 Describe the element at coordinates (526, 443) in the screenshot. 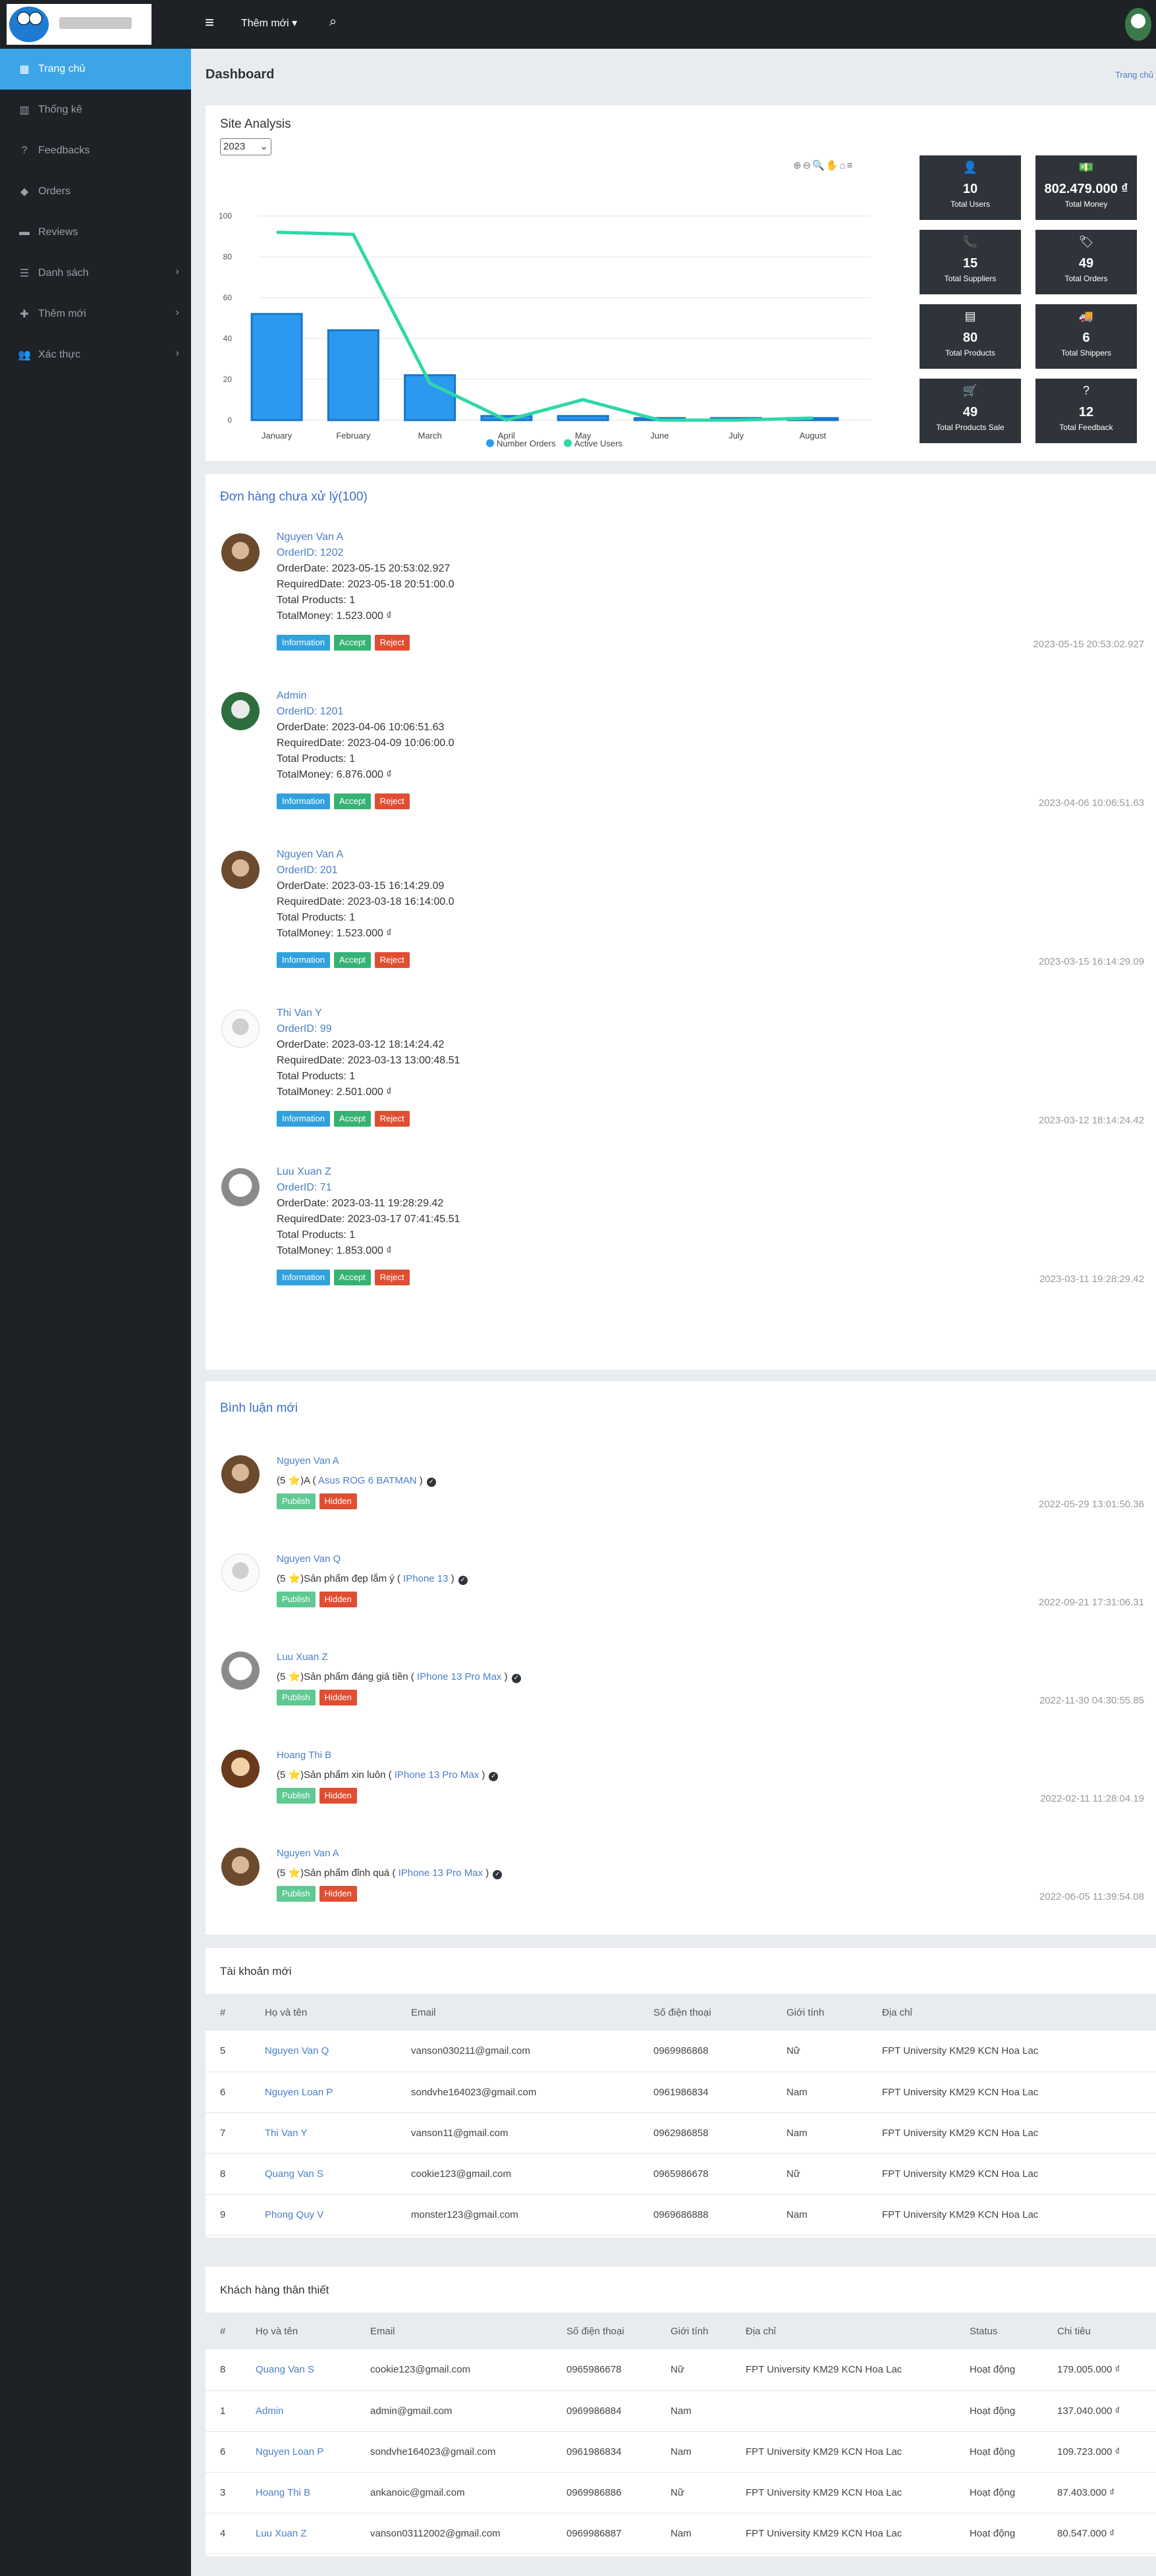

I see `legend-label: Number Orders` at that location.